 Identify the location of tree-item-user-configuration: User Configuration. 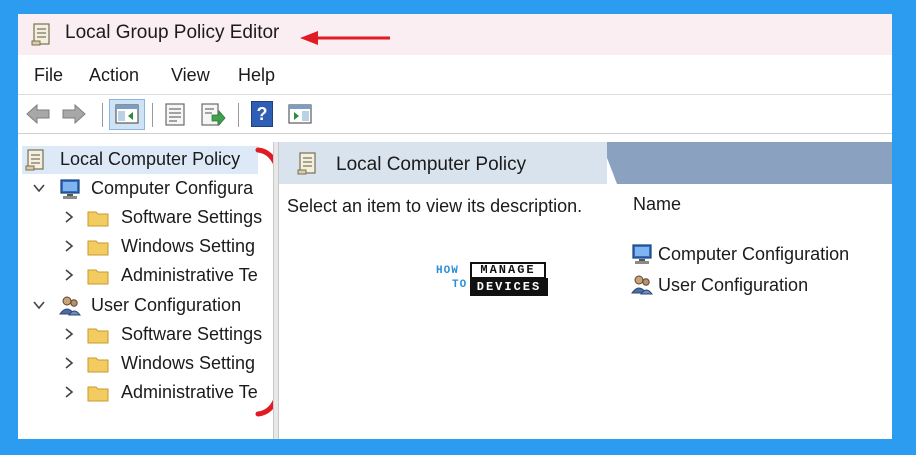
(151, 306).